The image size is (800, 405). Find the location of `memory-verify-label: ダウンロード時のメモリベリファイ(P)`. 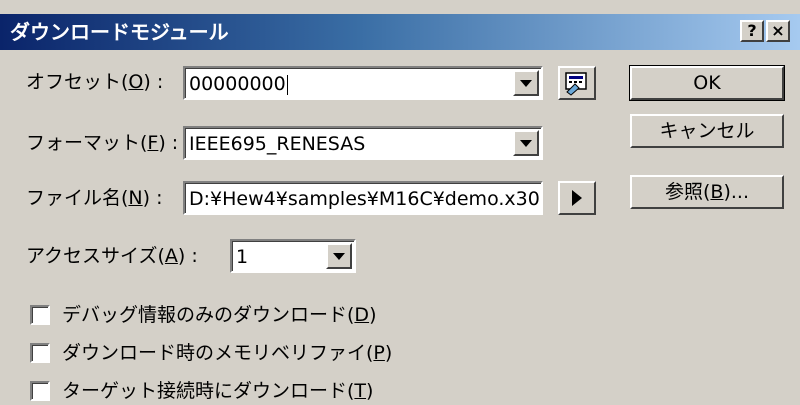

memory-verify-label: ダウンロード時のメモリベリファイ(P) is located at coordinates (227, 353).